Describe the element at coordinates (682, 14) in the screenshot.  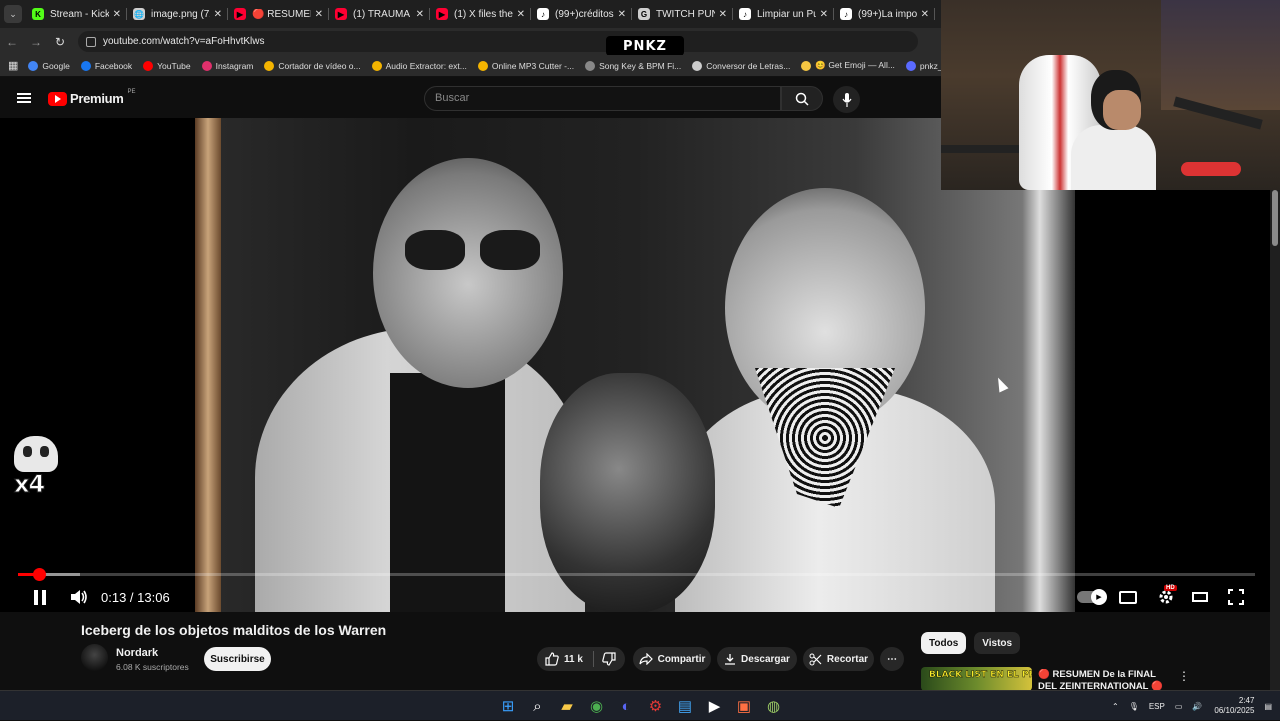
I see `browser-tab: G TWITCH PUNK ✕` at that location.